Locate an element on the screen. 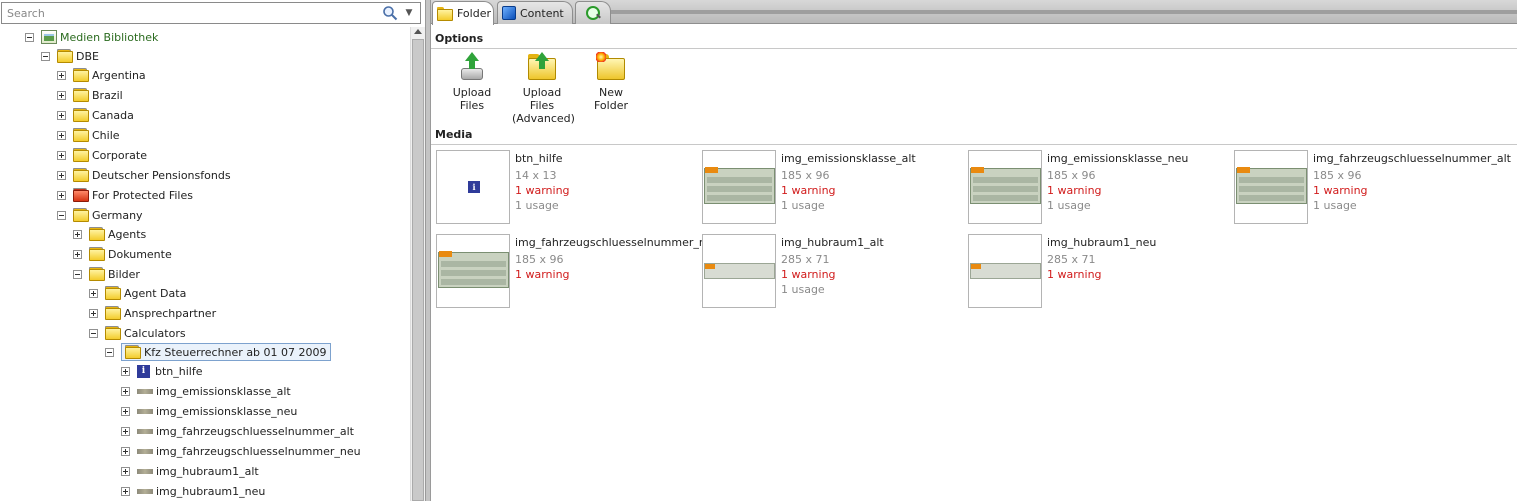 This screenshot has height=501, width=1517. tree-node-label: Medien Bibliothek is located at coordinates (109, 37).